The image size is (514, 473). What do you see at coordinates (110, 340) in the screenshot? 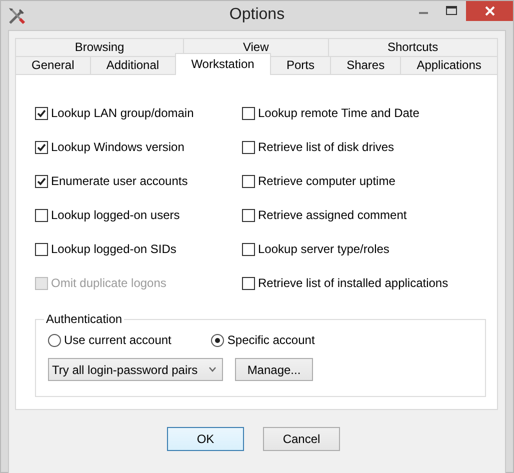
I see `radio-button: Use current account` at bounding box center [110, 340].